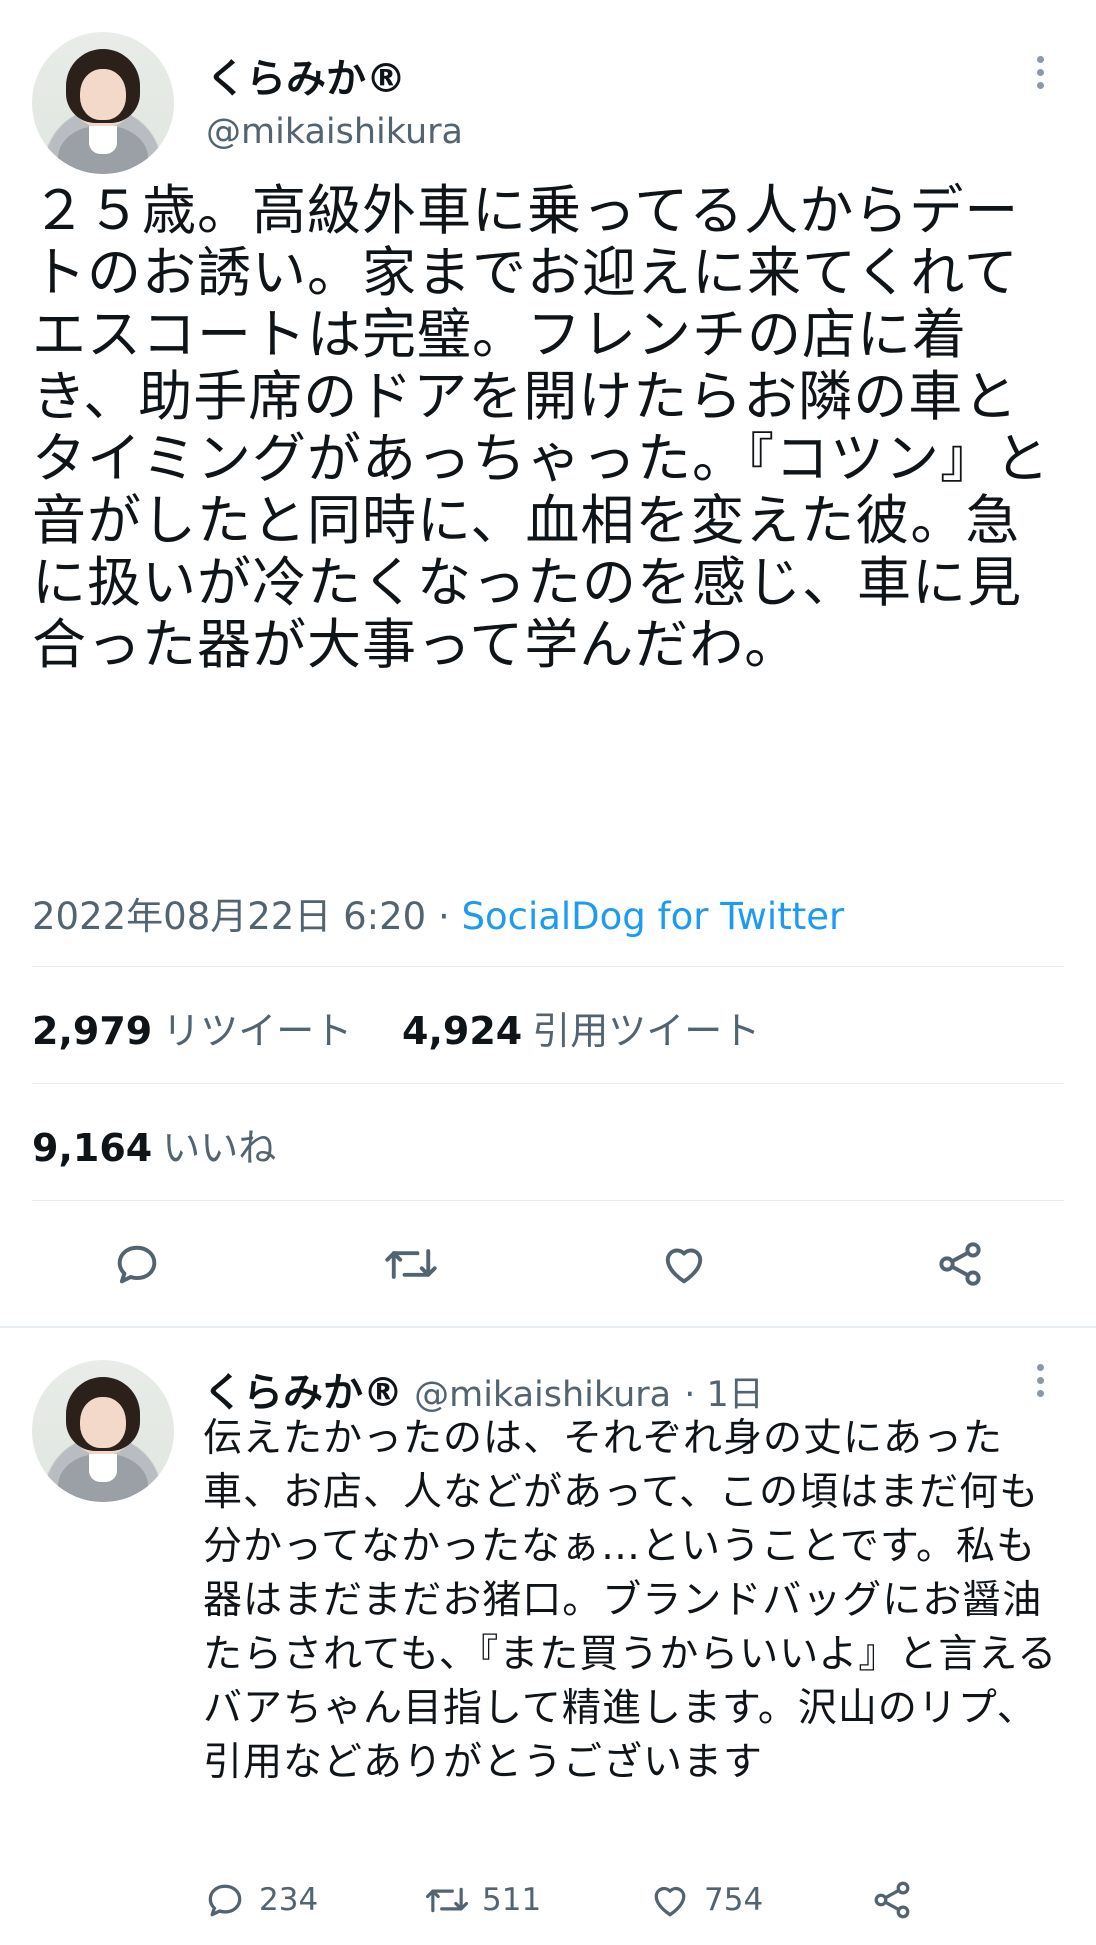  I want to click on quotes-label: 引用ツイート, so click(646, 1031).